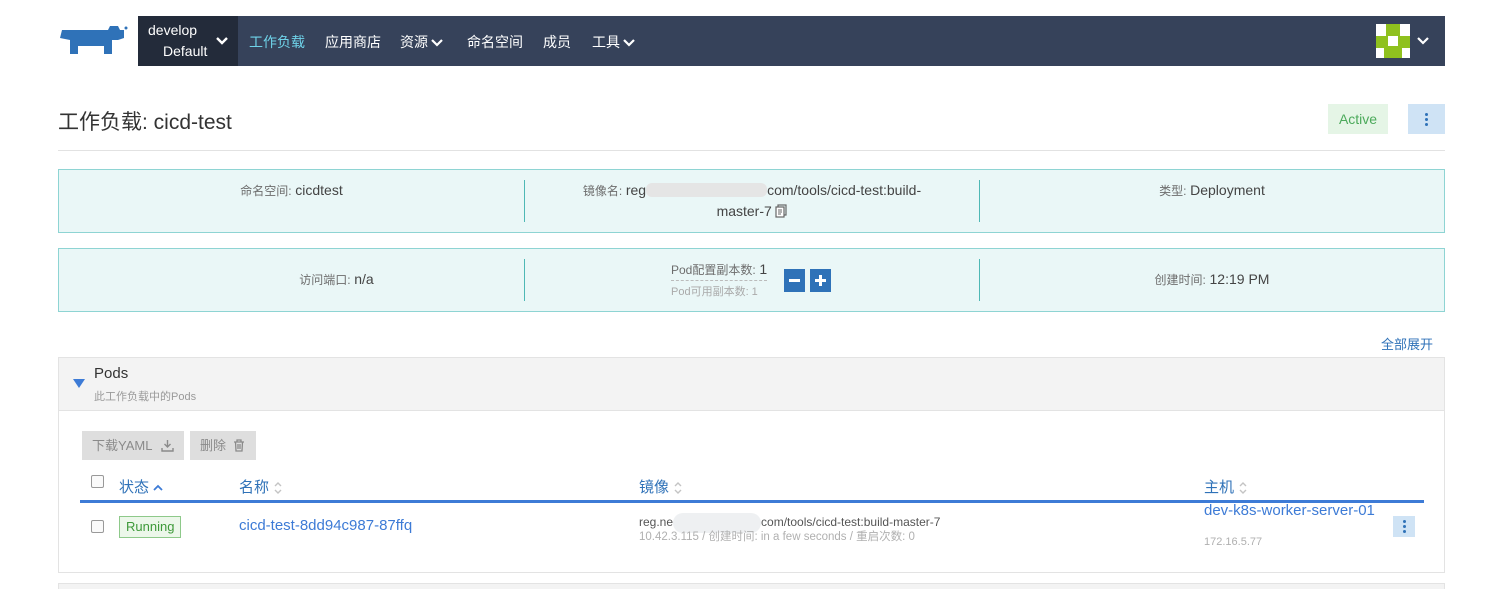  I want to click on created-label: 创建时间:, so click(1180, 280).